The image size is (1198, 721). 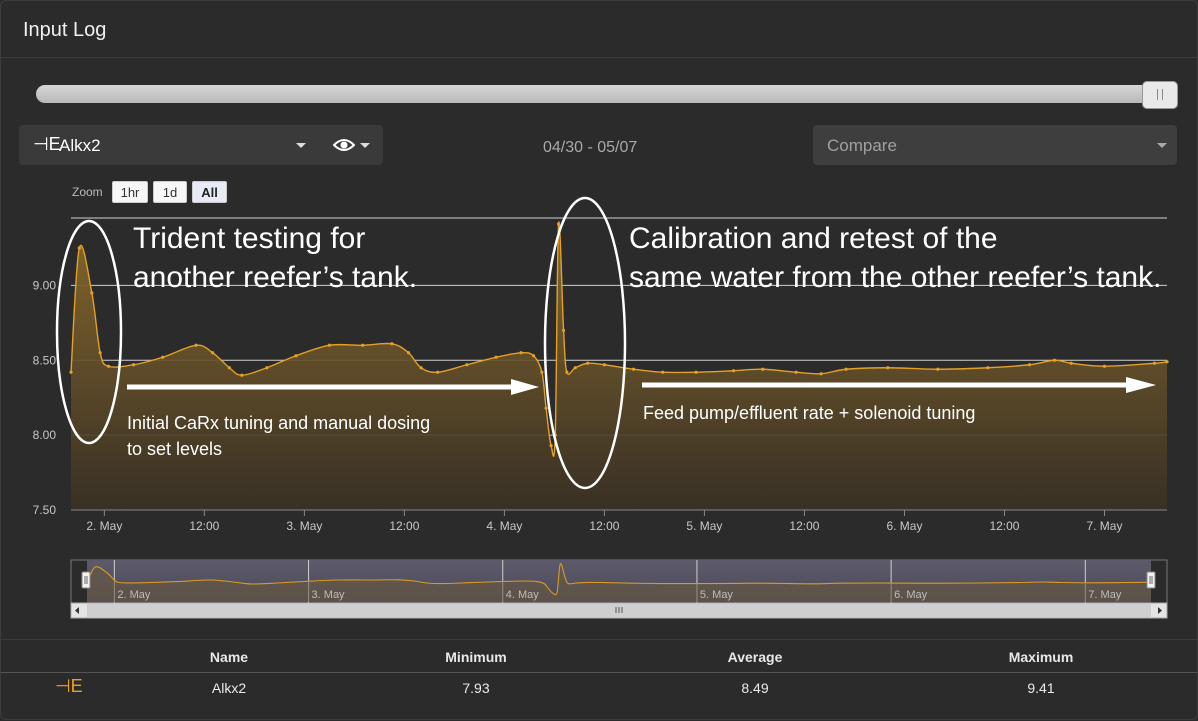 What do you see at coordinates (1104, 526) in the screenshot?
I see `x-tick-label: 7. May` at bounding box center [1104, 526].